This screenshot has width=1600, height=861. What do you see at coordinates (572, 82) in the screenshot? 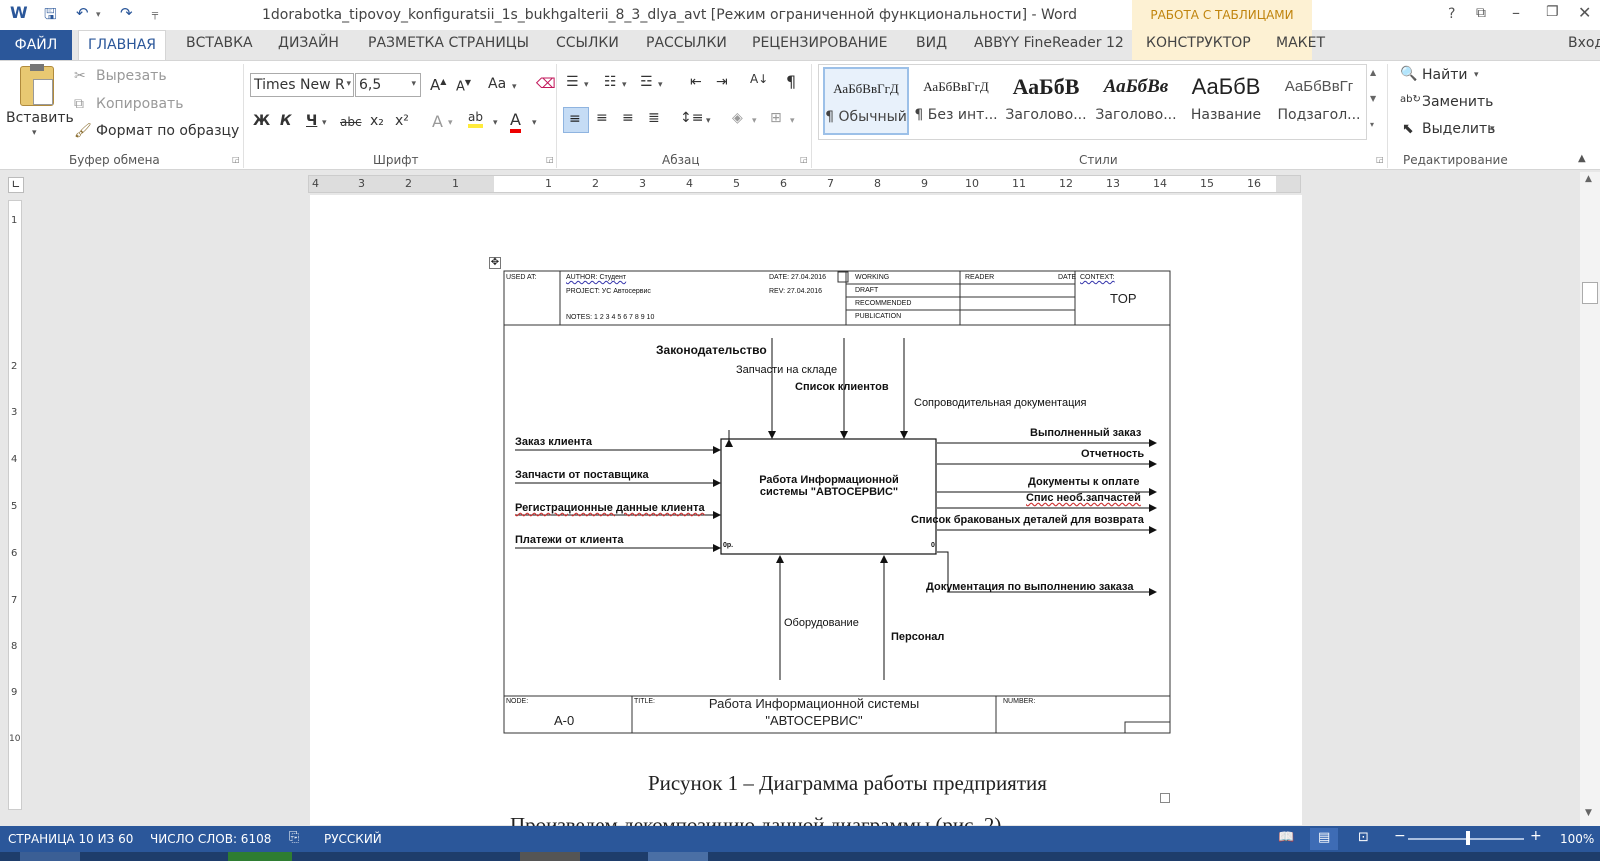
I see `bullets-icon: ☰` at bounding box center [572, 82].